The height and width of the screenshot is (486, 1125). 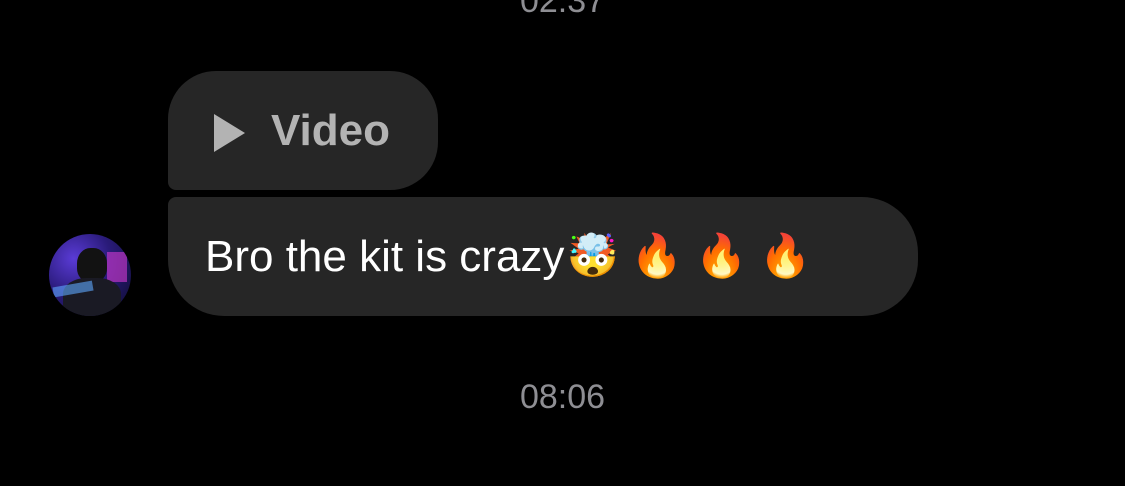 What do you see at coordinates (229, 132) in the screenshot?
I see `play-icon` at bounding box center [229, 132].